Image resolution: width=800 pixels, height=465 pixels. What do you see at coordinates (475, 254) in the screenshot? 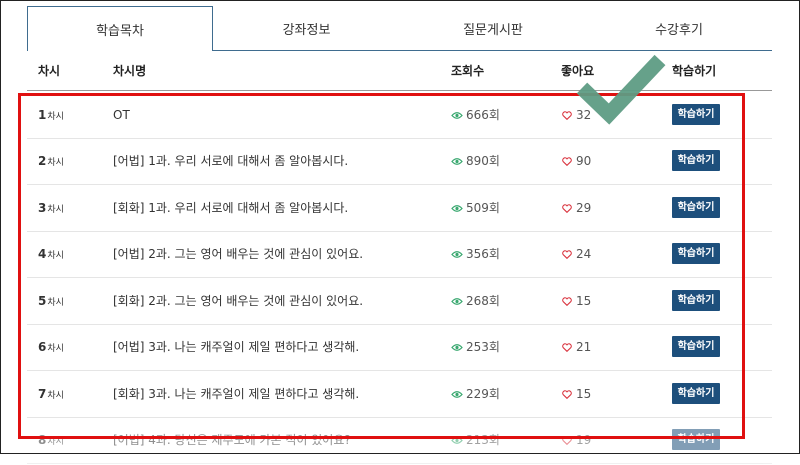
I see `view-count: 356회` at bounding box center [475, 254].